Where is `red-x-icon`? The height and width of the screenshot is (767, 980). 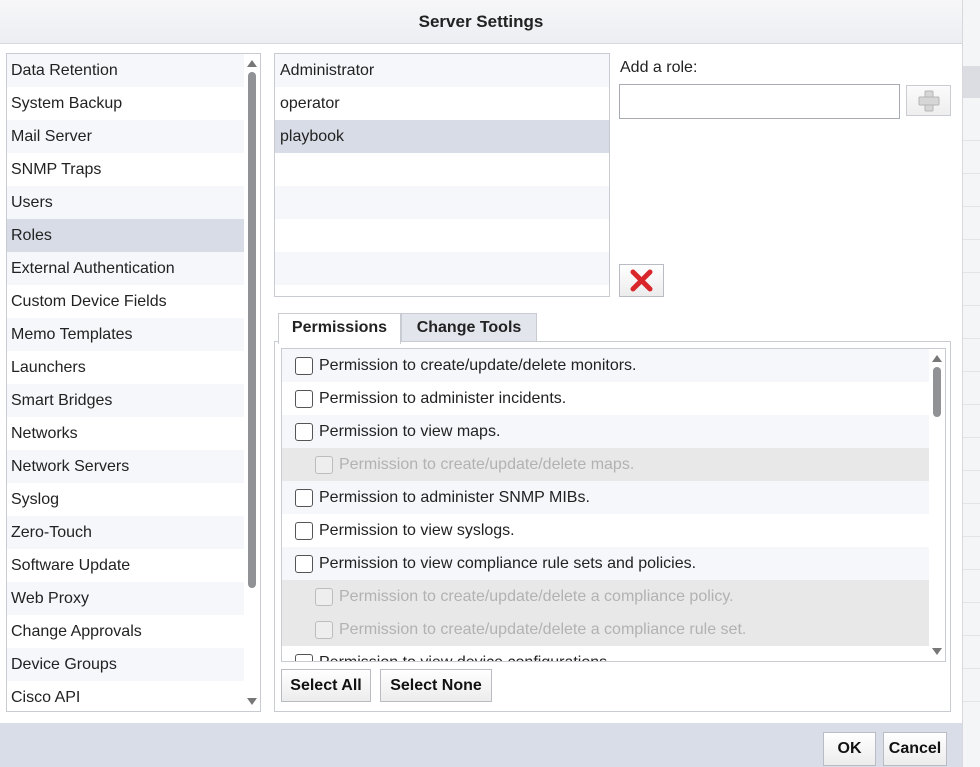 red-x-icon is located at coordinates (641, 280).